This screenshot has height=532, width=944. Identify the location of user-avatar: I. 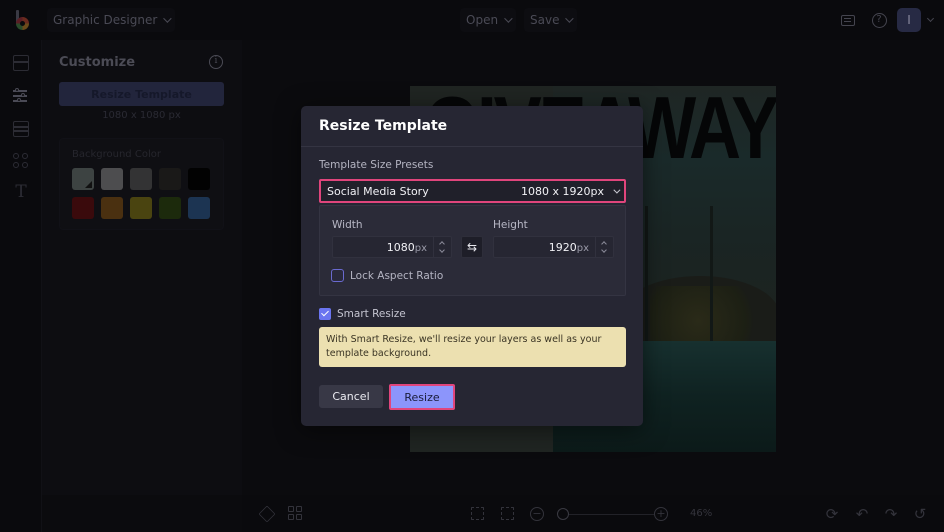
(909, 20).